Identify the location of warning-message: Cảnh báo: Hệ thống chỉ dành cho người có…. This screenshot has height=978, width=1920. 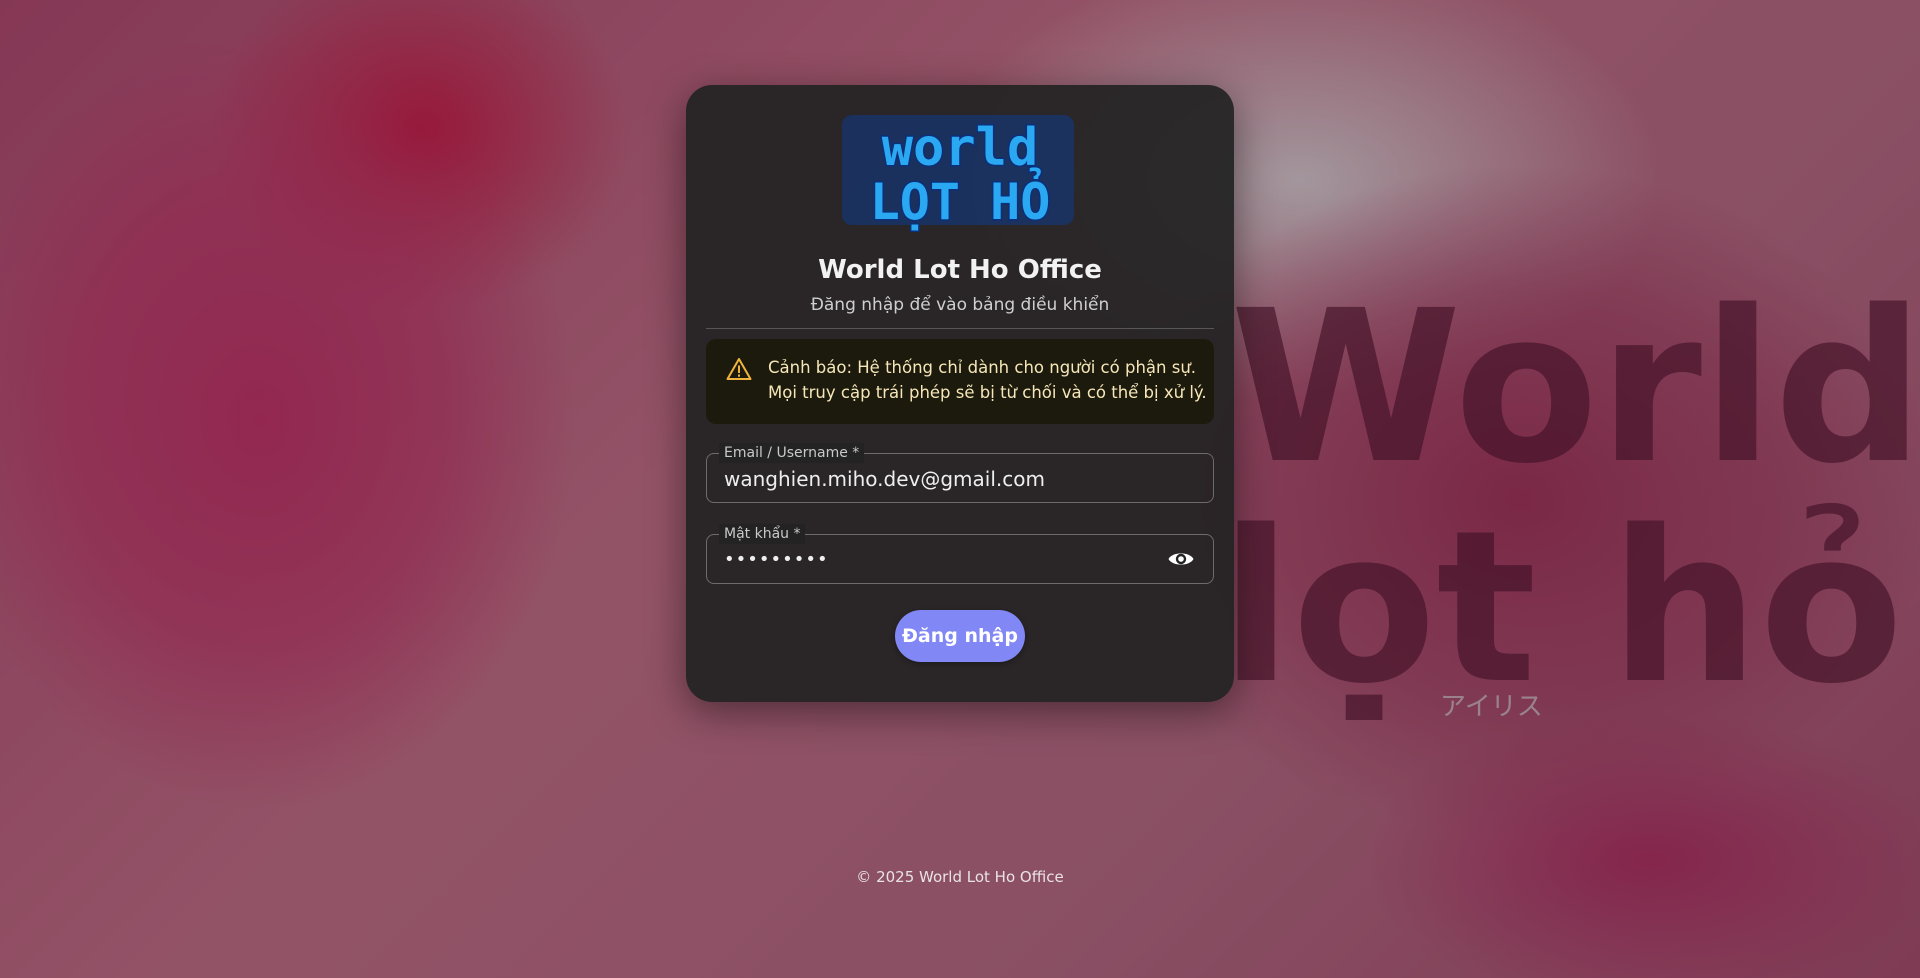
(988, 380).